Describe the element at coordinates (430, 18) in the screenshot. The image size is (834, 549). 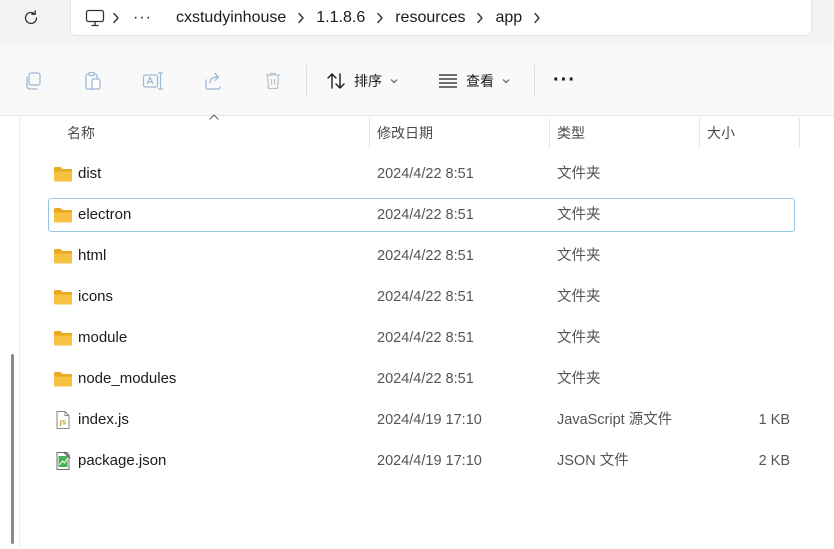
I see `breadcrumb-resources: resources` at that location.